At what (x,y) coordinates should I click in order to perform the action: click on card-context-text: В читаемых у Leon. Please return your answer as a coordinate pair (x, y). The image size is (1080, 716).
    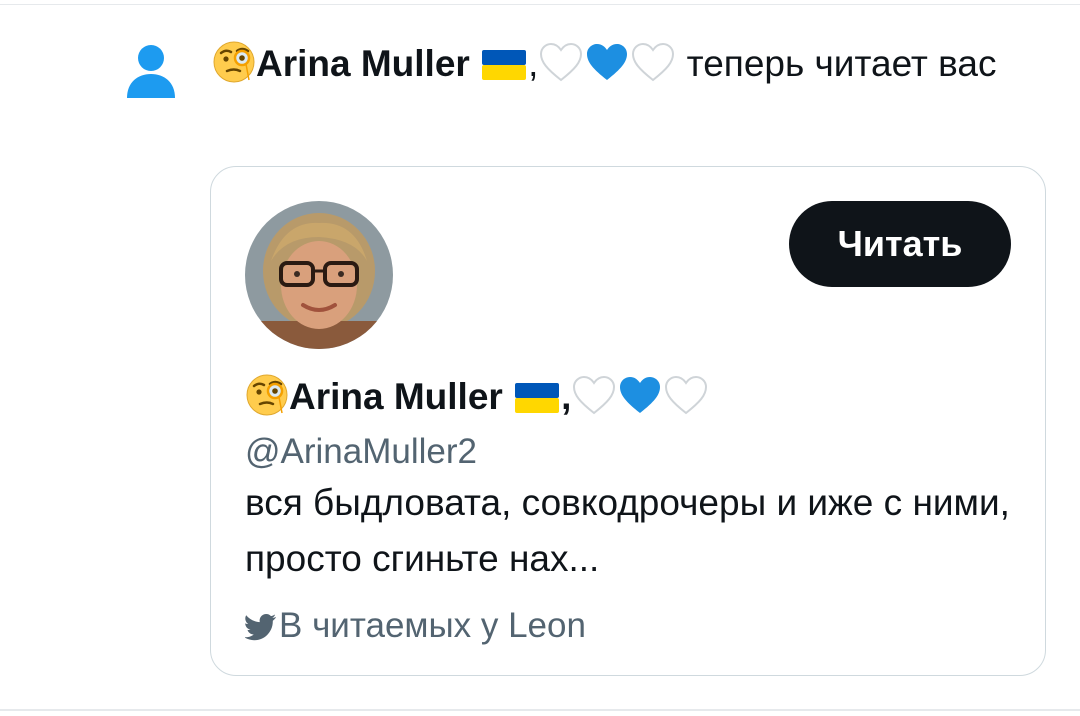
    Looking at the image, I should click on (432, 625).